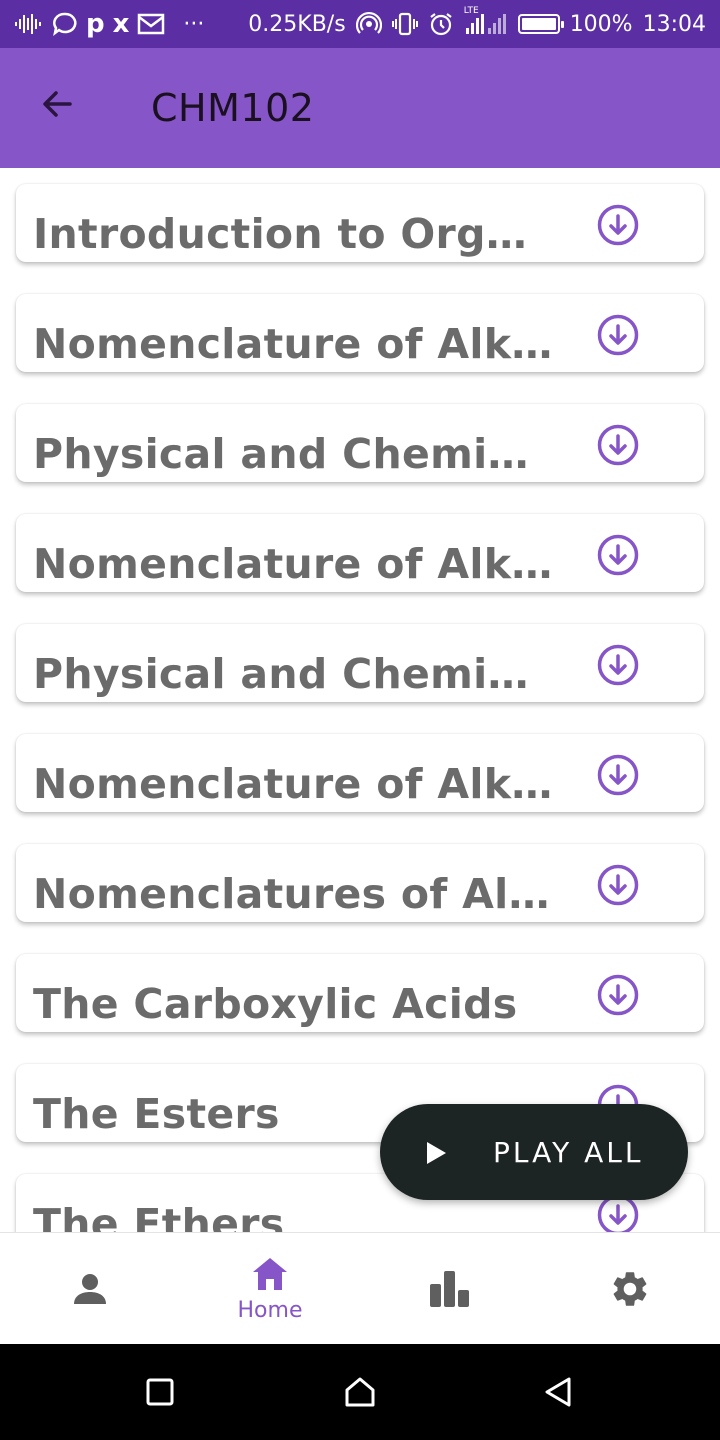  Describe the element at coordinates (471, 11) in the screenshot. I see `lte-label: LTE` at that location.